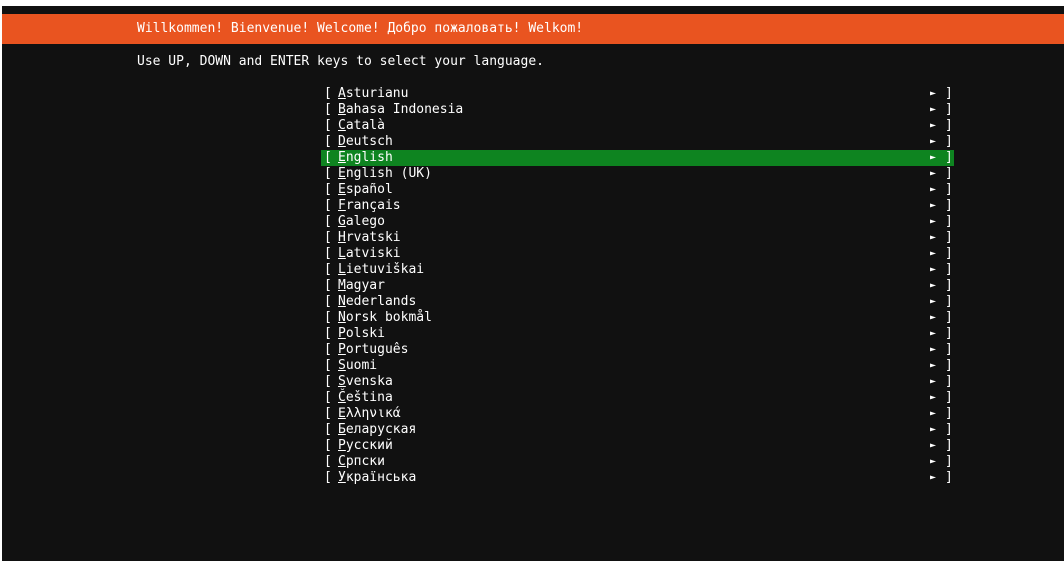 This screenshot has width=1064, height=561. What do you see at coordinates (365, 397) in the screenshot?
I see `language-option-label: Čeština` at bounding box center [365, 397].